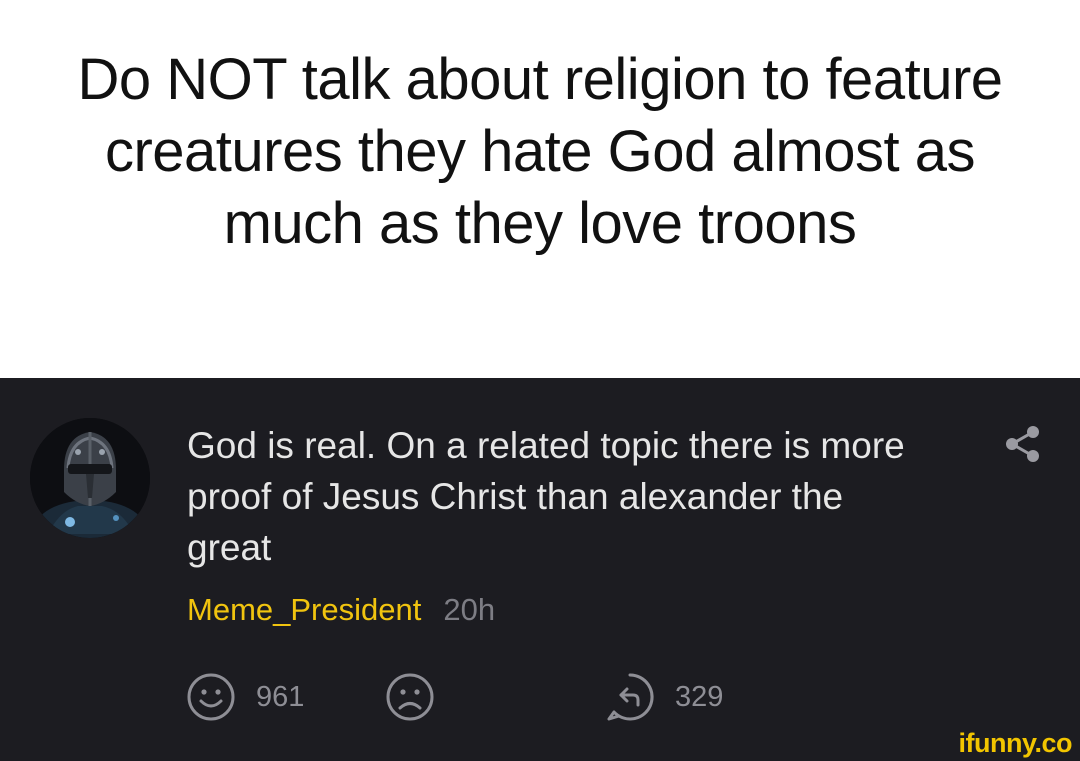 The width and height of the screenshot is (1080, 761). Describe the element at coordinates (630, 697) in the screenshot. I see `reply-icon` at that location.